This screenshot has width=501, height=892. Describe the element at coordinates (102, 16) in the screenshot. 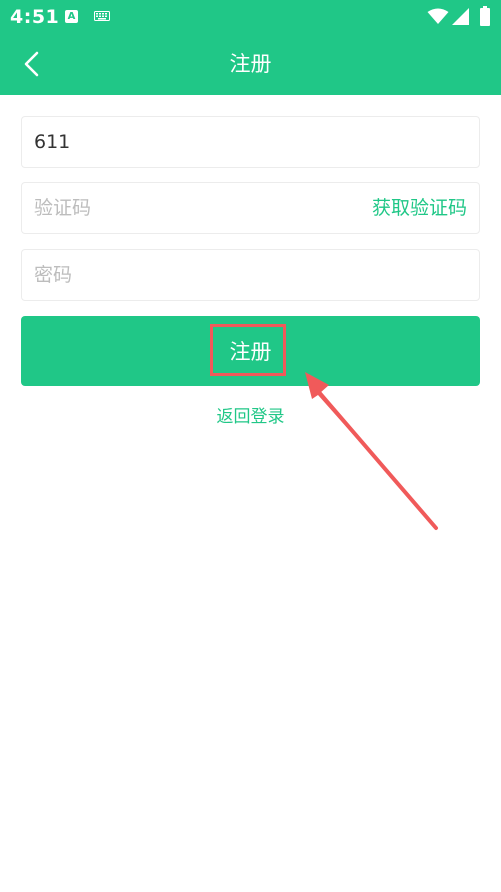

I see `keyboard-icon` at that location.